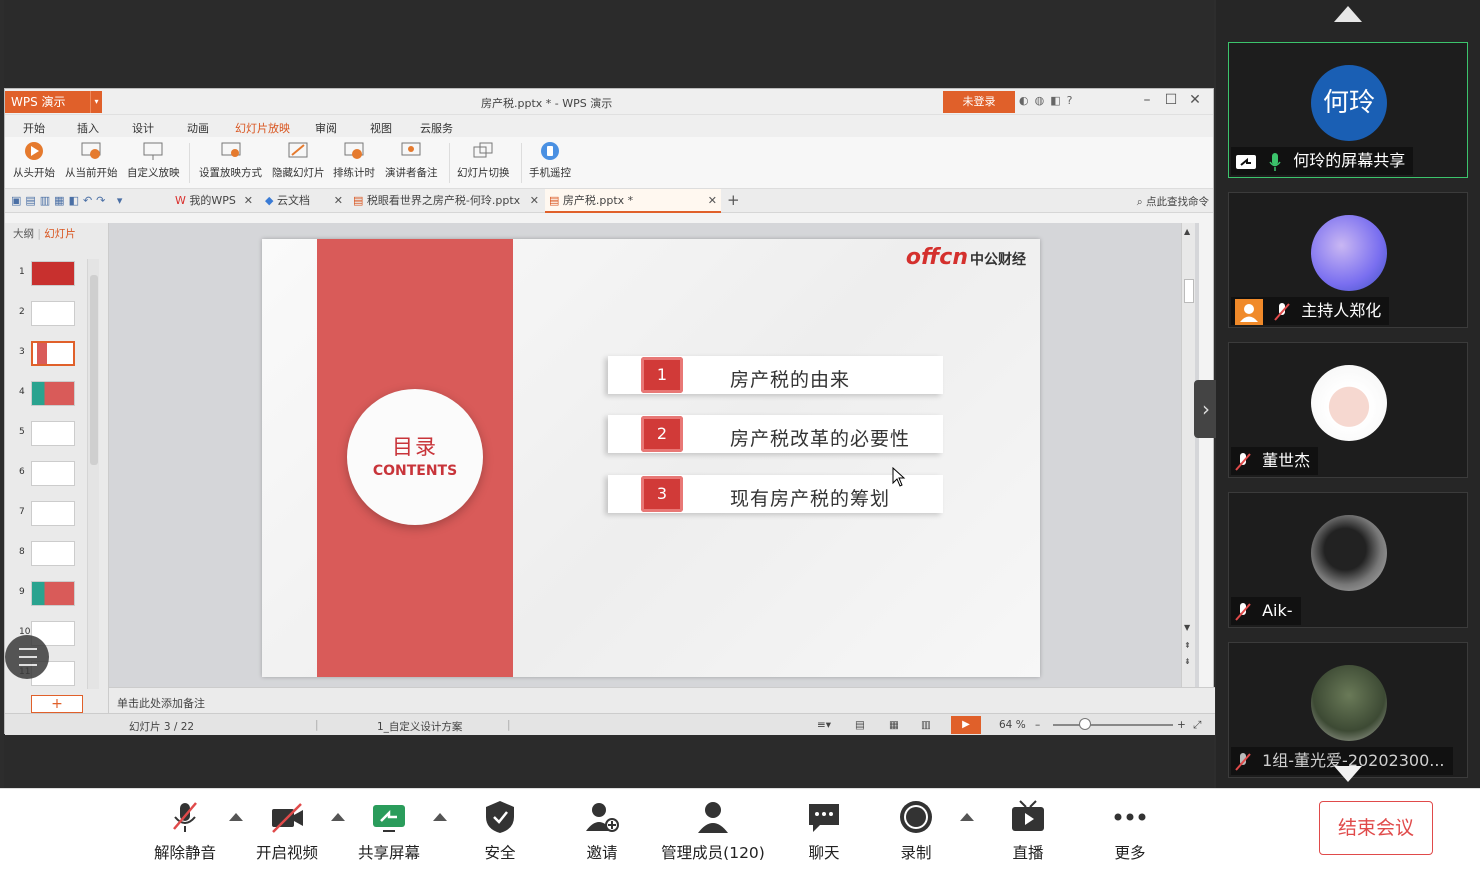 Image resolution: width=1480 pixels, height=872 pixels. Describe the element at coordinates (633, 201) in the screenshot. I see `tab-doc-property-tax: ▤ 房产税.pptx * ✕` at that location.